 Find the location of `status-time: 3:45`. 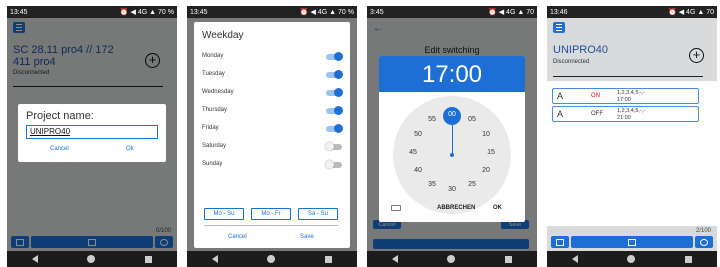

status-time: 3:45 is located at coordinates (377, 12).